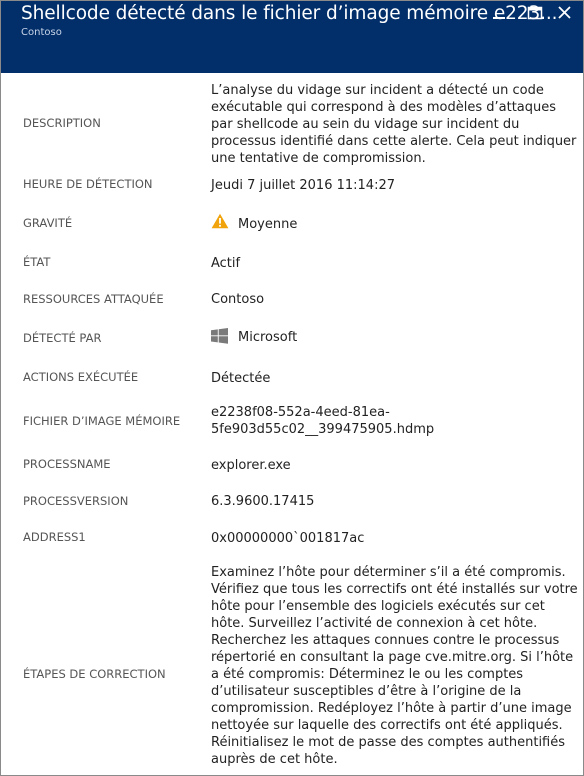 This screenshot has height=776, width=584. I want to click on process-name-value: explorer.exe, so click(251, 465).